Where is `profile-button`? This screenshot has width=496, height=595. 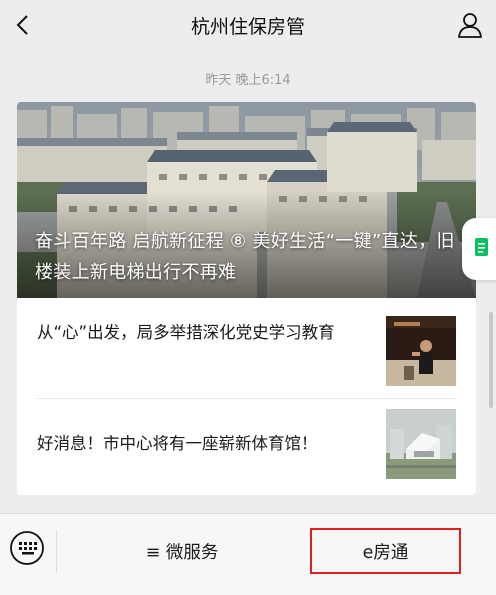
profile-button is located at coordinates (470, 25).